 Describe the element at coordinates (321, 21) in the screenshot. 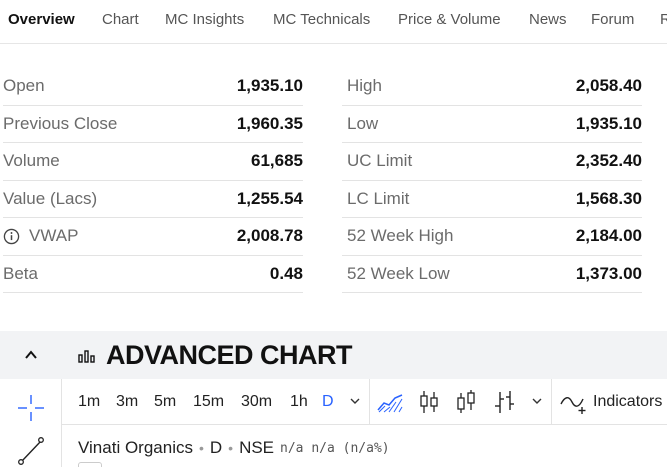

I see `tab-mc-technicals: MC Technicals` at that location.